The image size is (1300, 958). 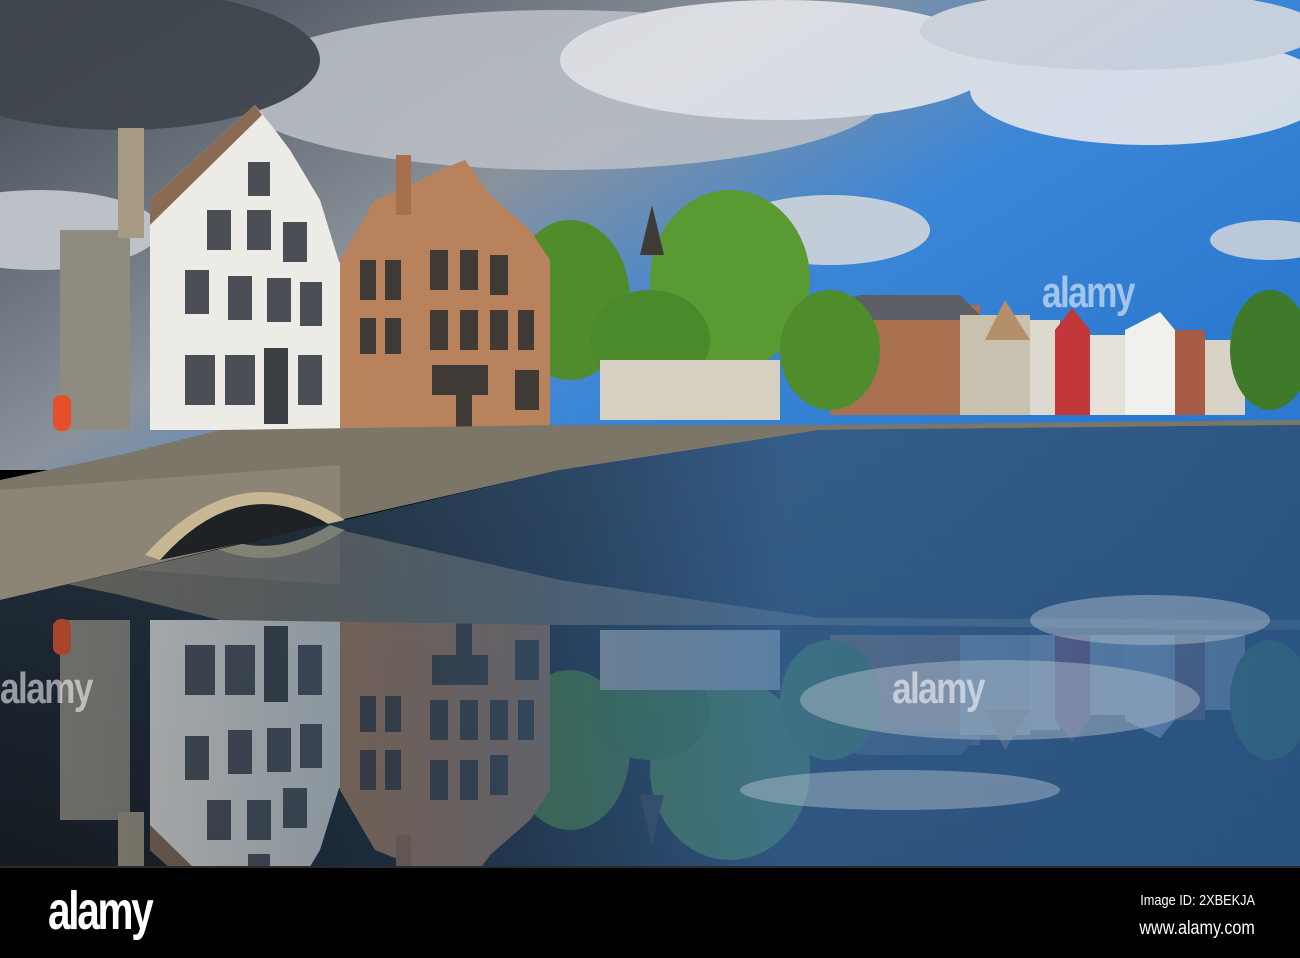 What do you see at coordinates (101, 911) in the screenshot?
I see `alamy-logo: alamy` at bounding box center [101, 911].